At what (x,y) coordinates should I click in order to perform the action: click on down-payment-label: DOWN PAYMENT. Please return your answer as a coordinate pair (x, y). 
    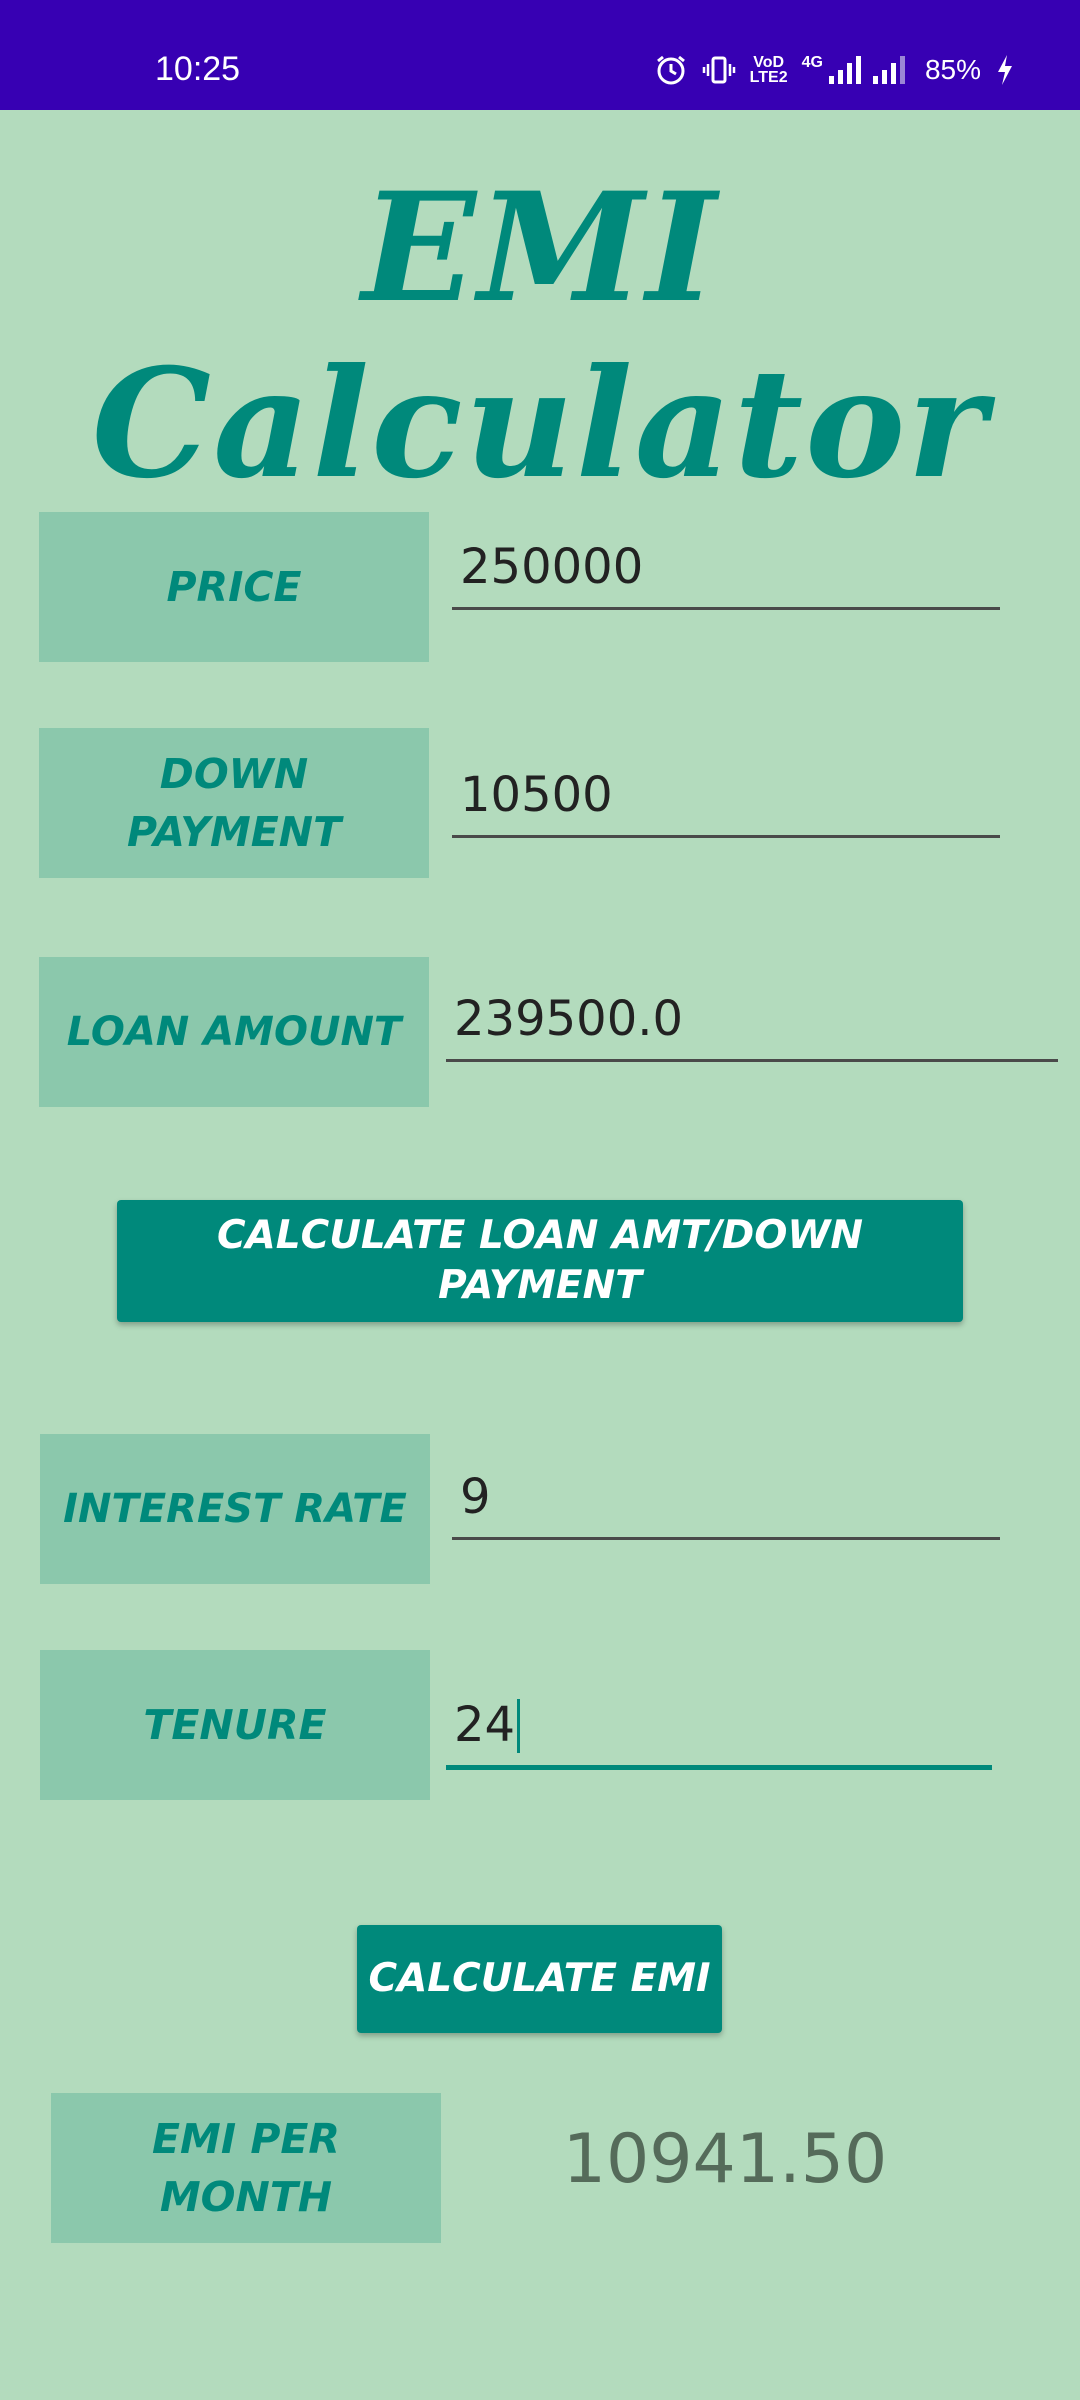
    Looking at the image, I should click on (234, 803).